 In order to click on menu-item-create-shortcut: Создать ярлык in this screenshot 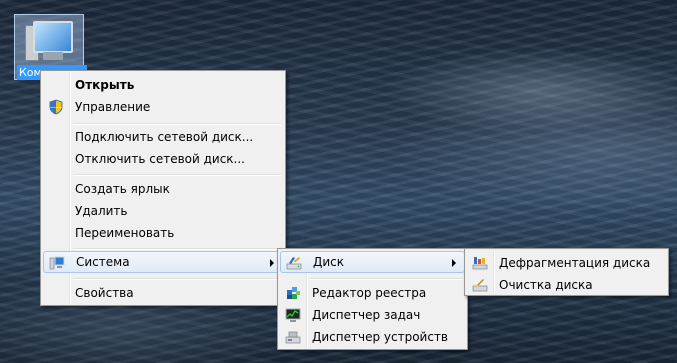, I will do `click(163, 189)`.